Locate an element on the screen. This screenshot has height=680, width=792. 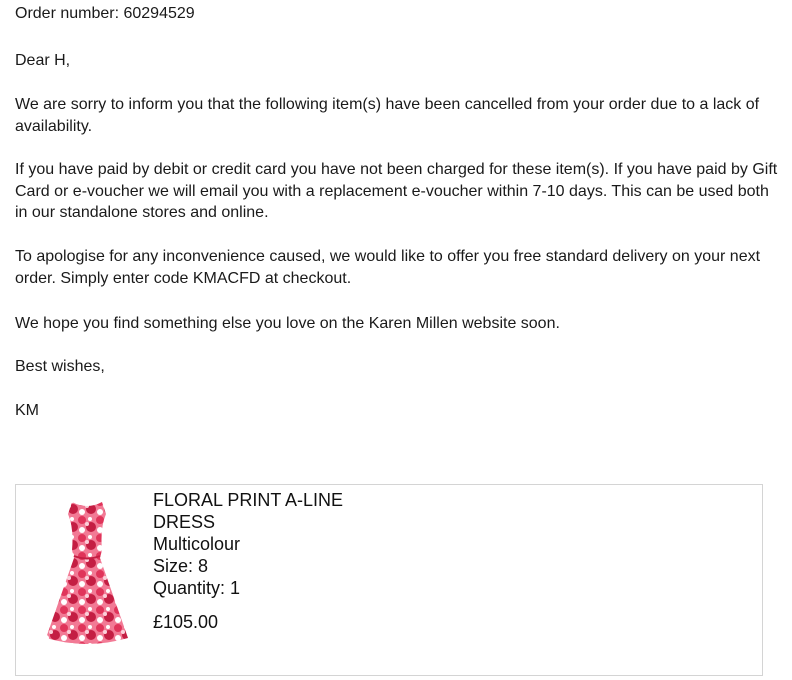
signature: KM is located at coordinates (27, 410).